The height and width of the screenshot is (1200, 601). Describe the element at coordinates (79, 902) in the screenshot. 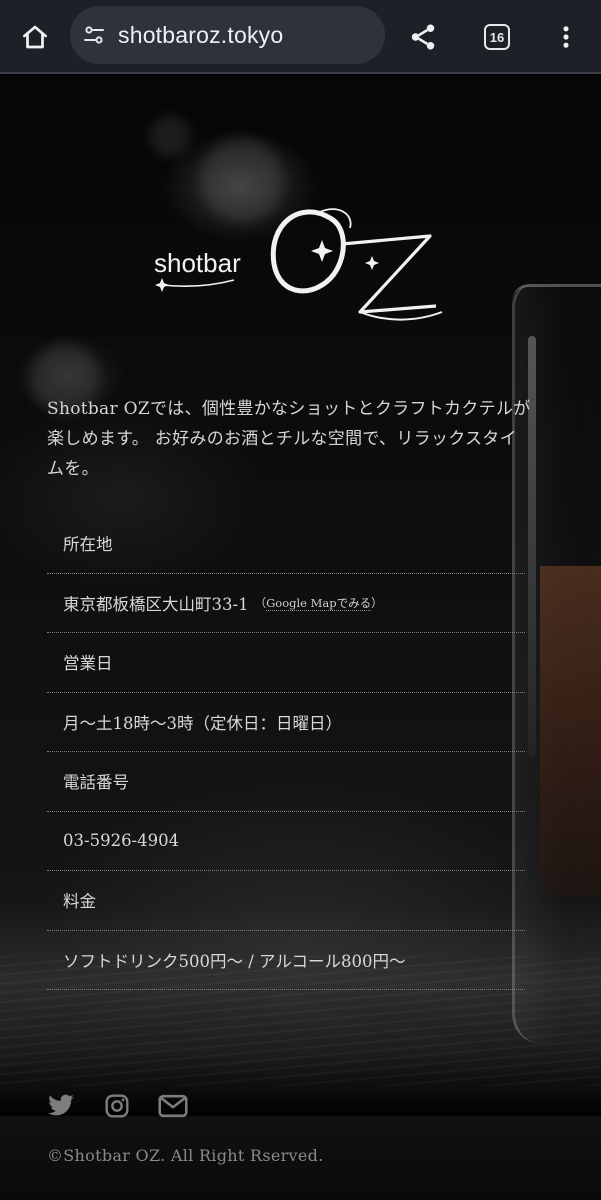

I see `price-label: 料金` at that location.